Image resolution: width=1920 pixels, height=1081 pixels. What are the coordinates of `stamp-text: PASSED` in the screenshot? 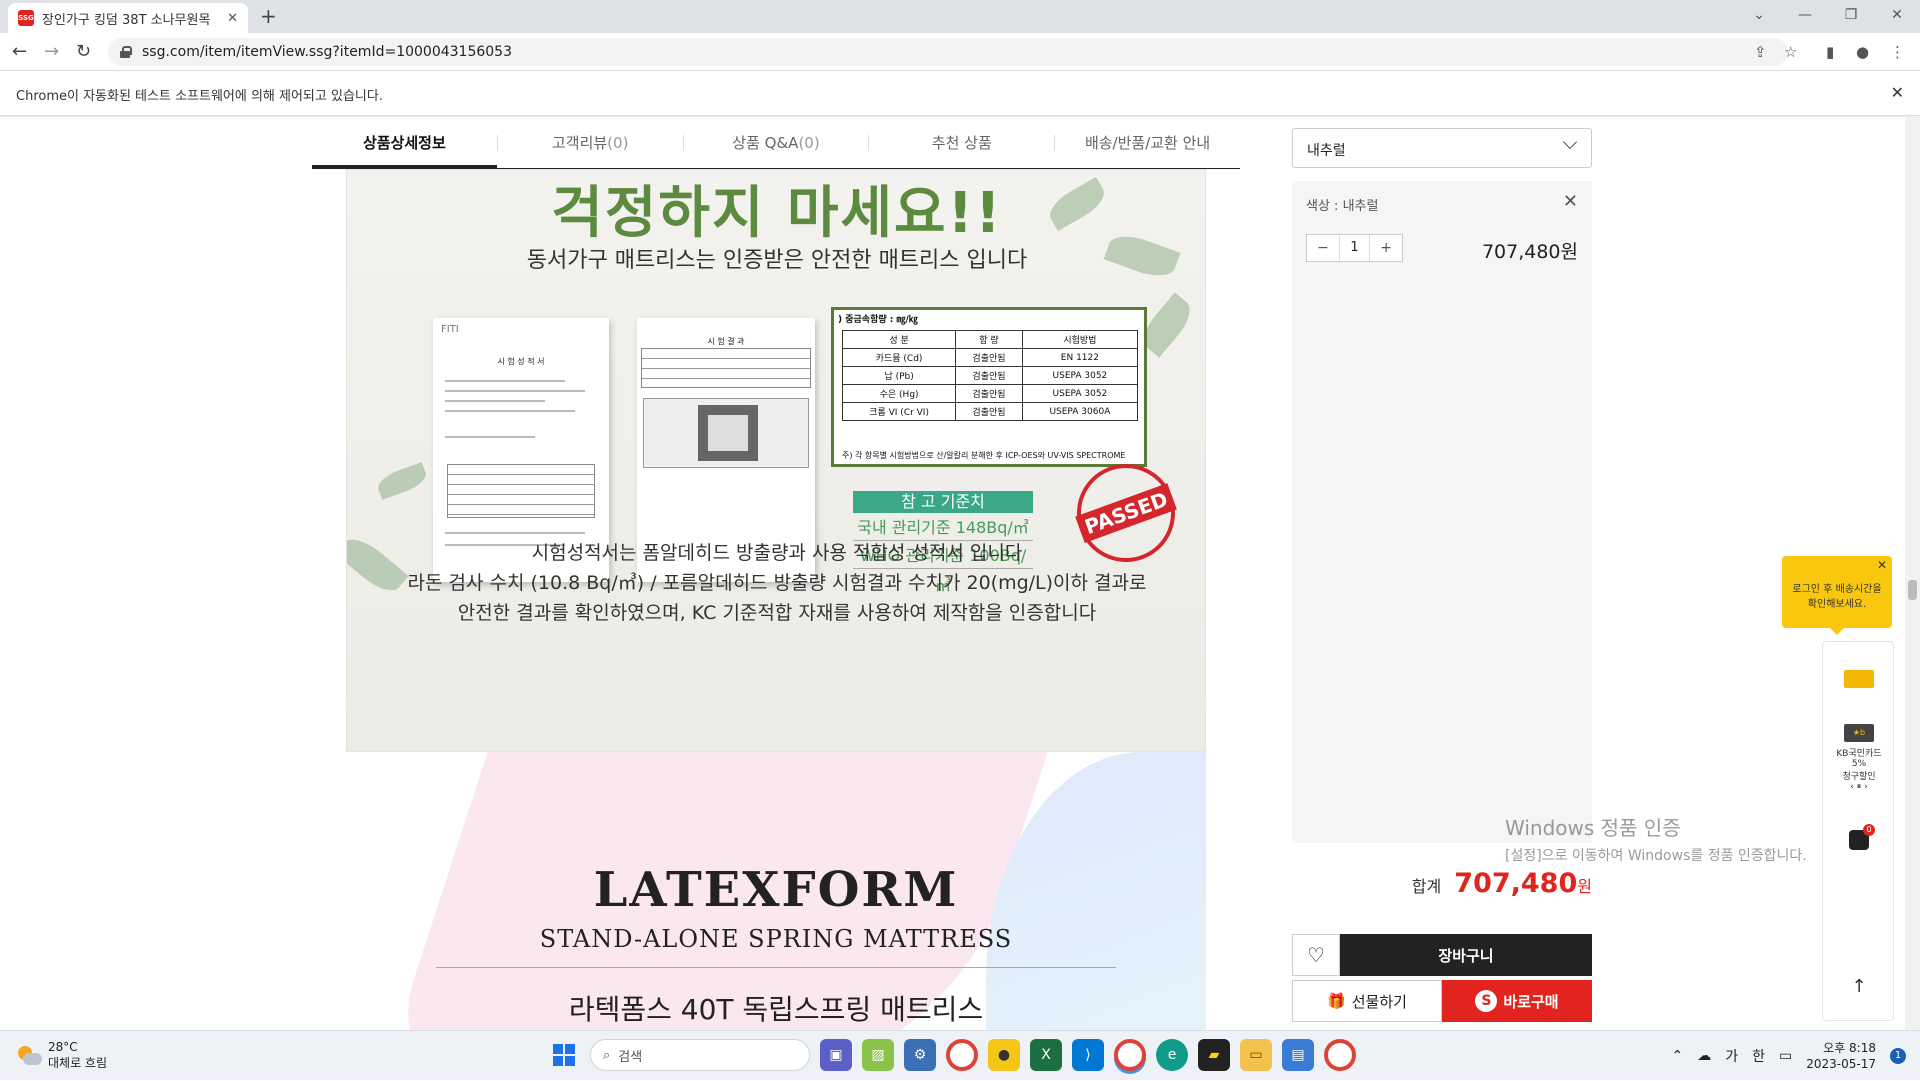 It's located at (1126, 513).